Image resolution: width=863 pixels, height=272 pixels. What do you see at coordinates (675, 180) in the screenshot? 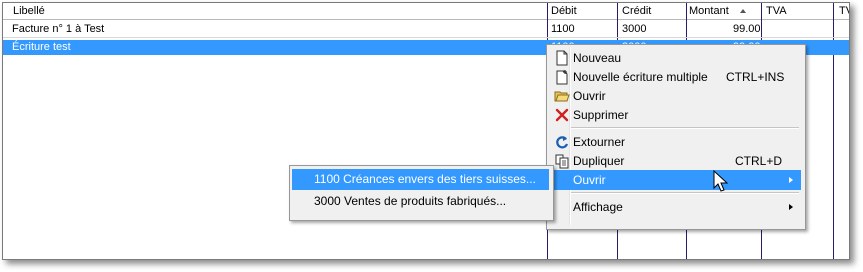
I see `menu-item-ouvrir-submenu: Ouvrir` at bounding box center [675, 180].